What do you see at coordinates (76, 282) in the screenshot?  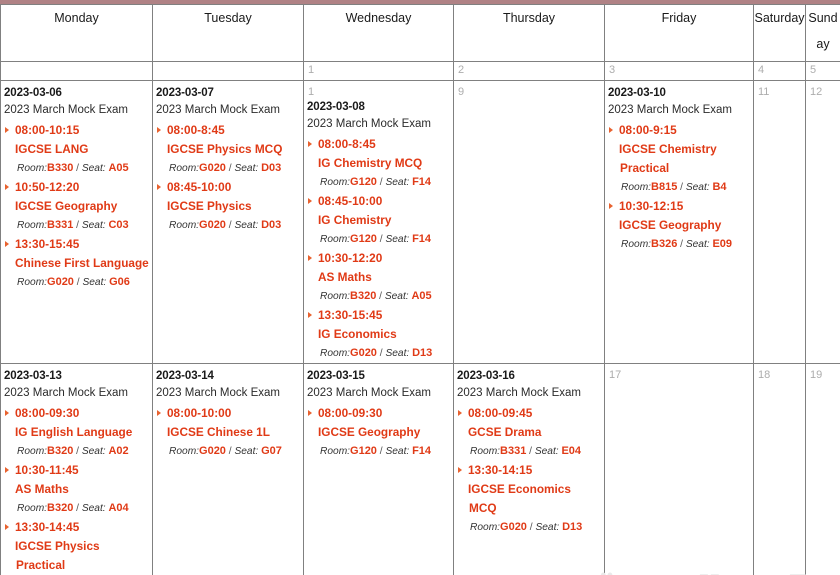 I see `exam-slot-room-seat: Room:G020 / Seat: G06` at bounding box center [76, 282].